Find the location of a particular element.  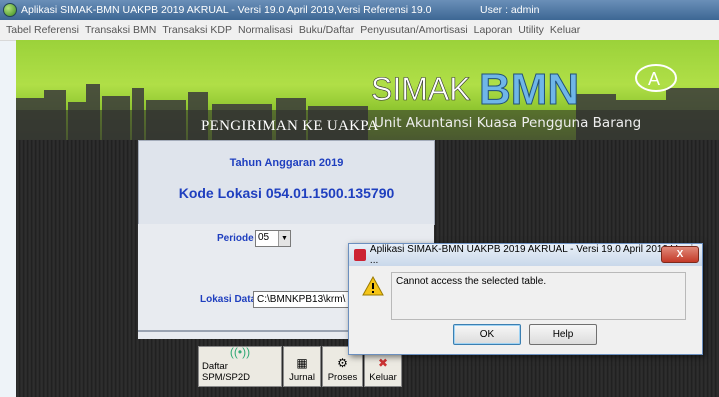

menu-transaksi-kdp: Transaksi KDP is located at coordinates (197, 30).